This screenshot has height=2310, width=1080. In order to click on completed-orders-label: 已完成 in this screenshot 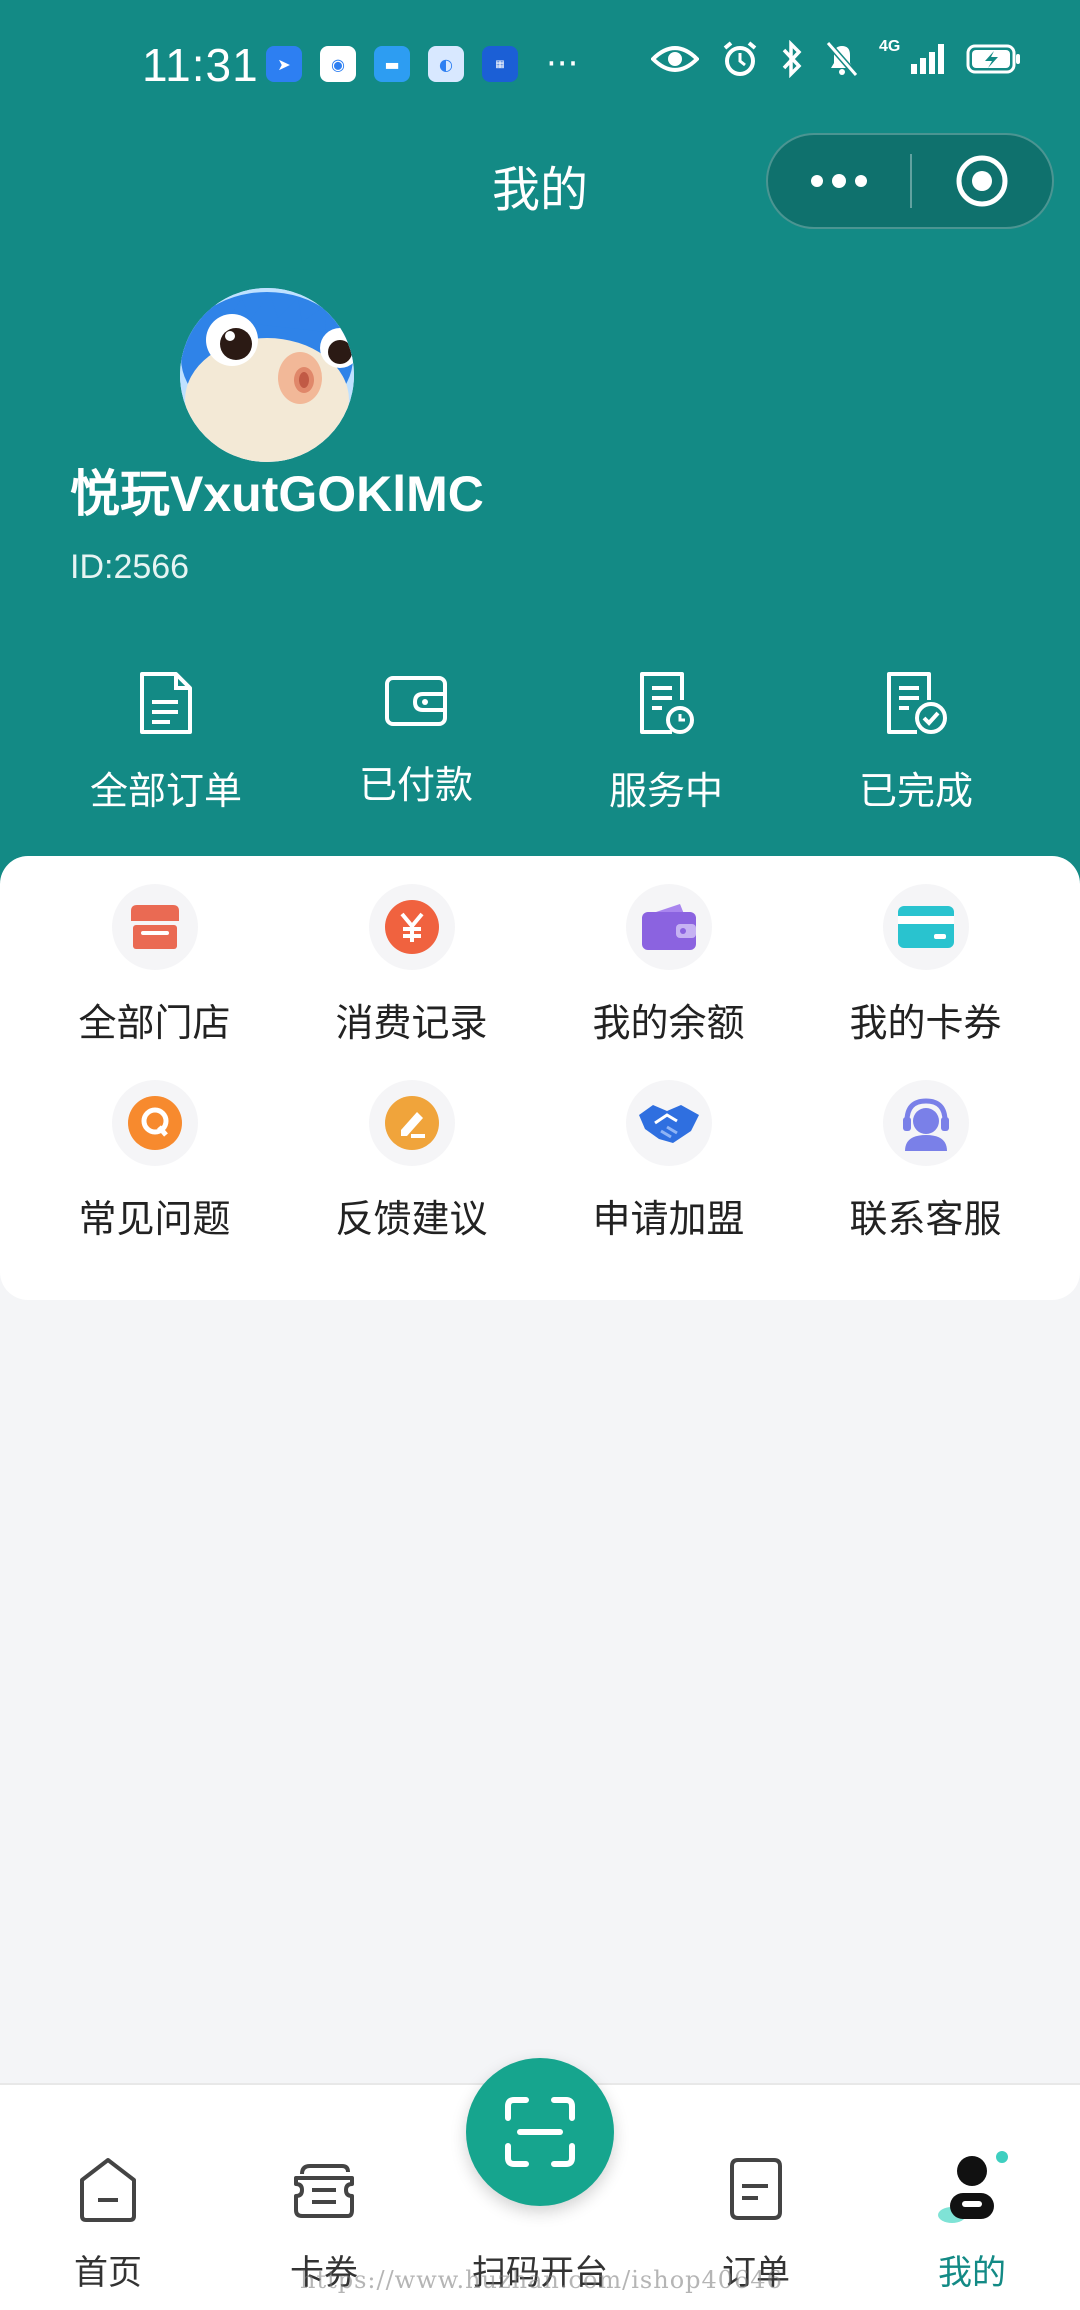, I will do `click(915, 791)`.